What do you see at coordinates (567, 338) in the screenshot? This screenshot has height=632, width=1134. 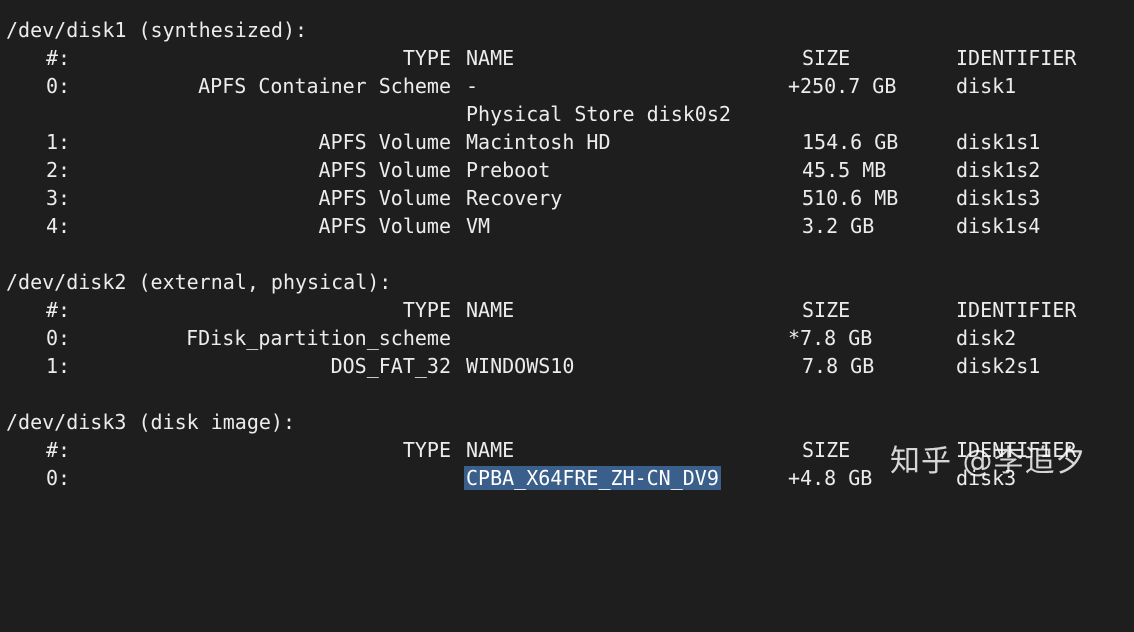 I see `table-row: 0: FDisk_partition_scheme *7.8 GB disk2` at bounding box center [567, 338].